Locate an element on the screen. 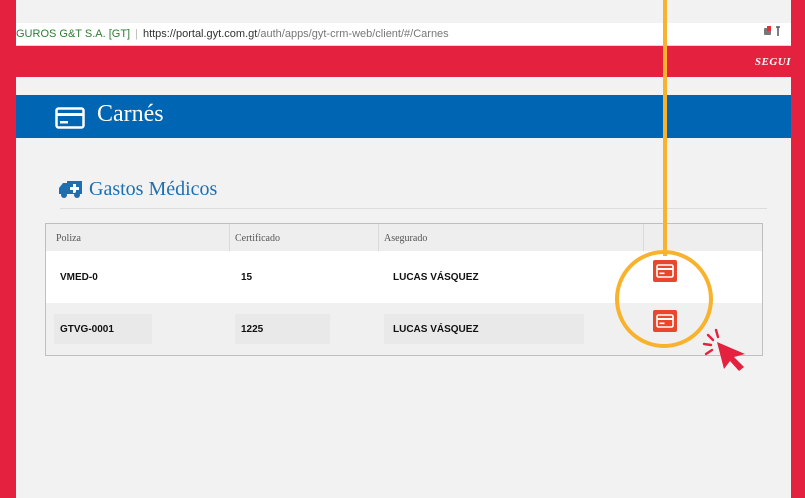  url-path: /auth/apps/gyt-crm-web/client/#/Carnes is located at coordinates (353, 34).